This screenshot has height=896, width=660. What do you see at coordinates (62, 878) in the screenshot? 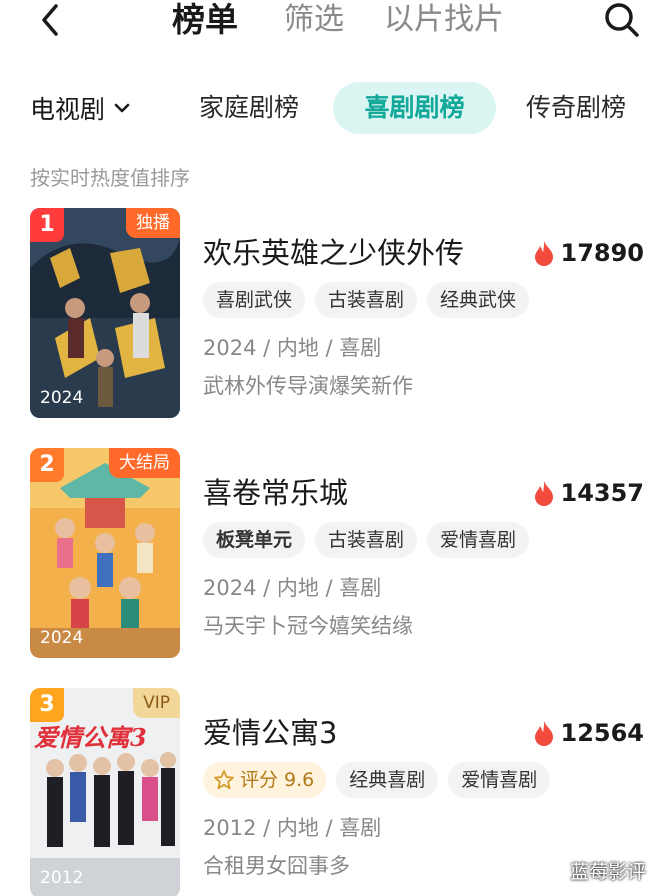
I see `poster-year: 2012` at bounding box center [62, 878].